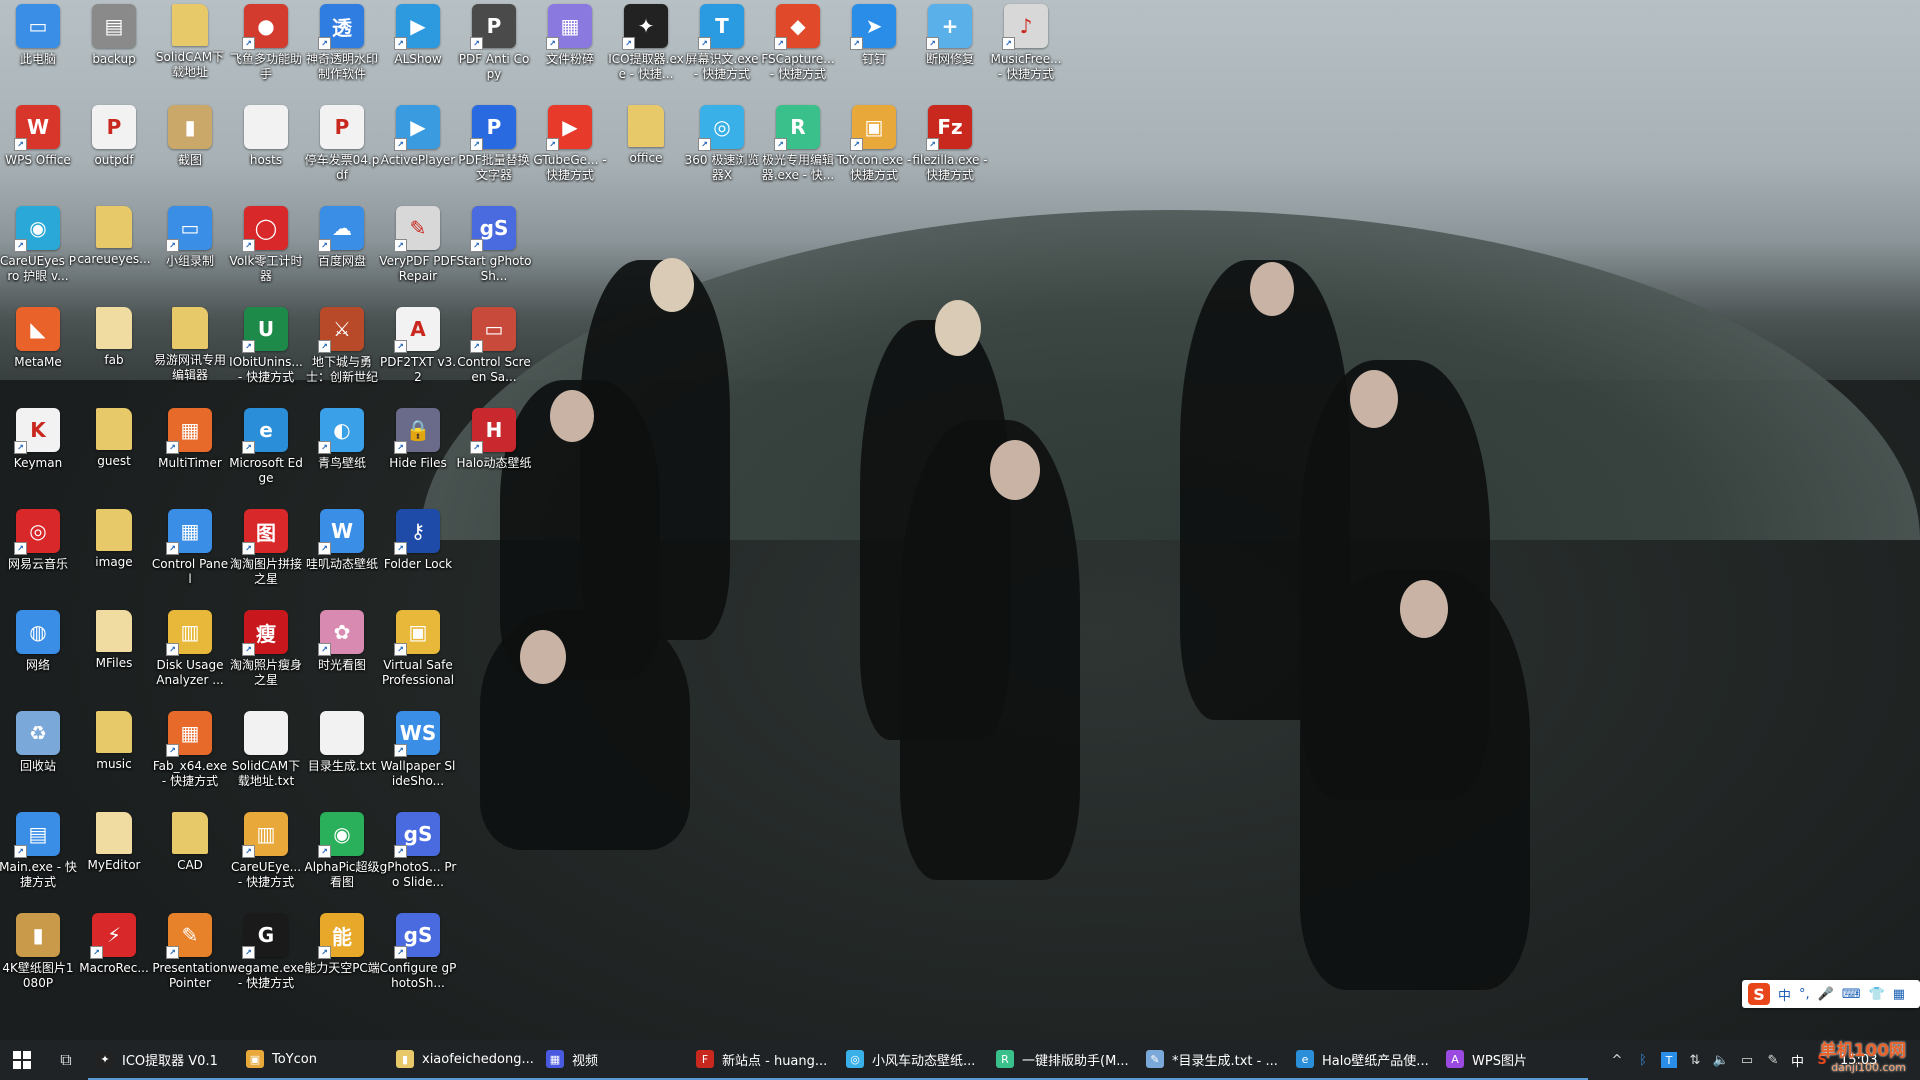 The height and width of the screenshot is (1080, 1920). What do you see at coordinates (950, 151) in the screenshot?
I see `desktop-icon: Fz ↗ filezilla.exe - 快捷方式` at bounding box center [950, 151].